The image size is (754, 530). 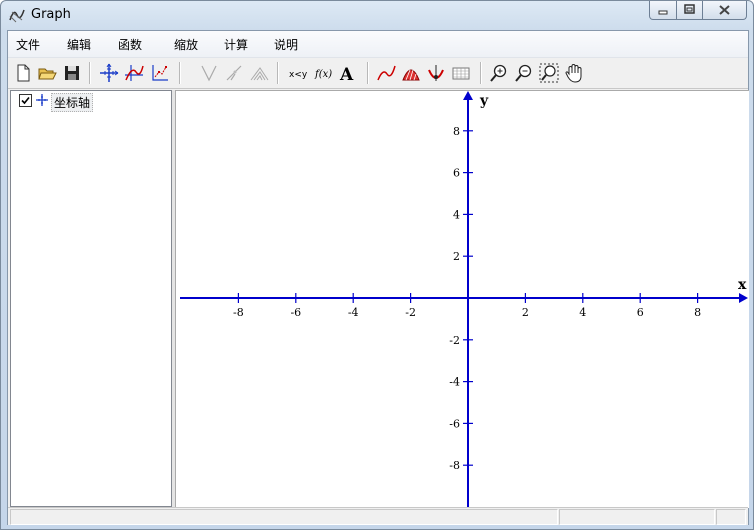 I want to click on axes-button, so click(x=109, y=73).